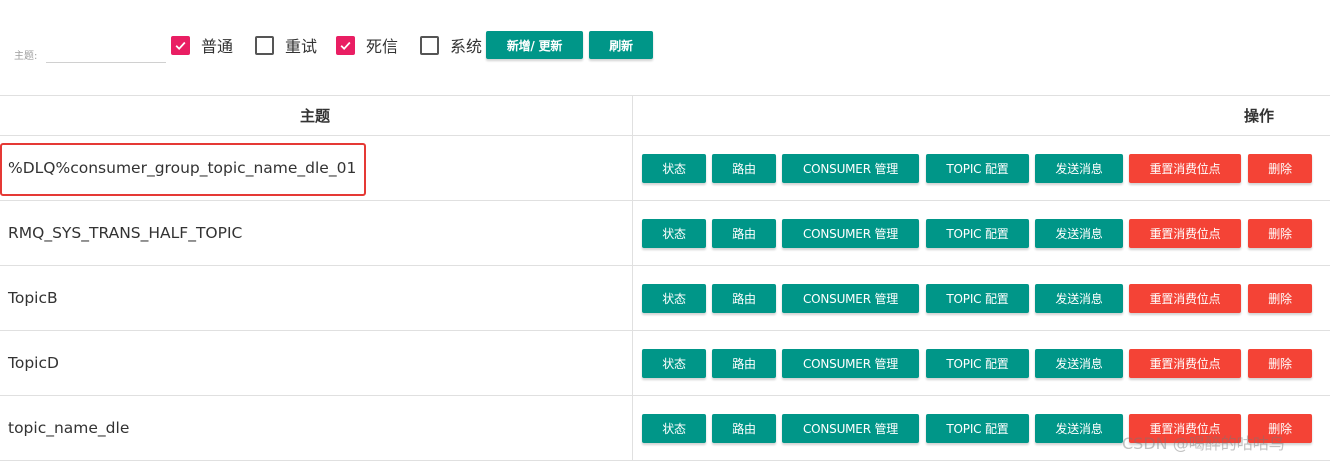 The image size is (1330, 461). Describe the element at coordinates (301, 46) in the screenshot. I see `checkbox-retry-label: 重试` at that location.